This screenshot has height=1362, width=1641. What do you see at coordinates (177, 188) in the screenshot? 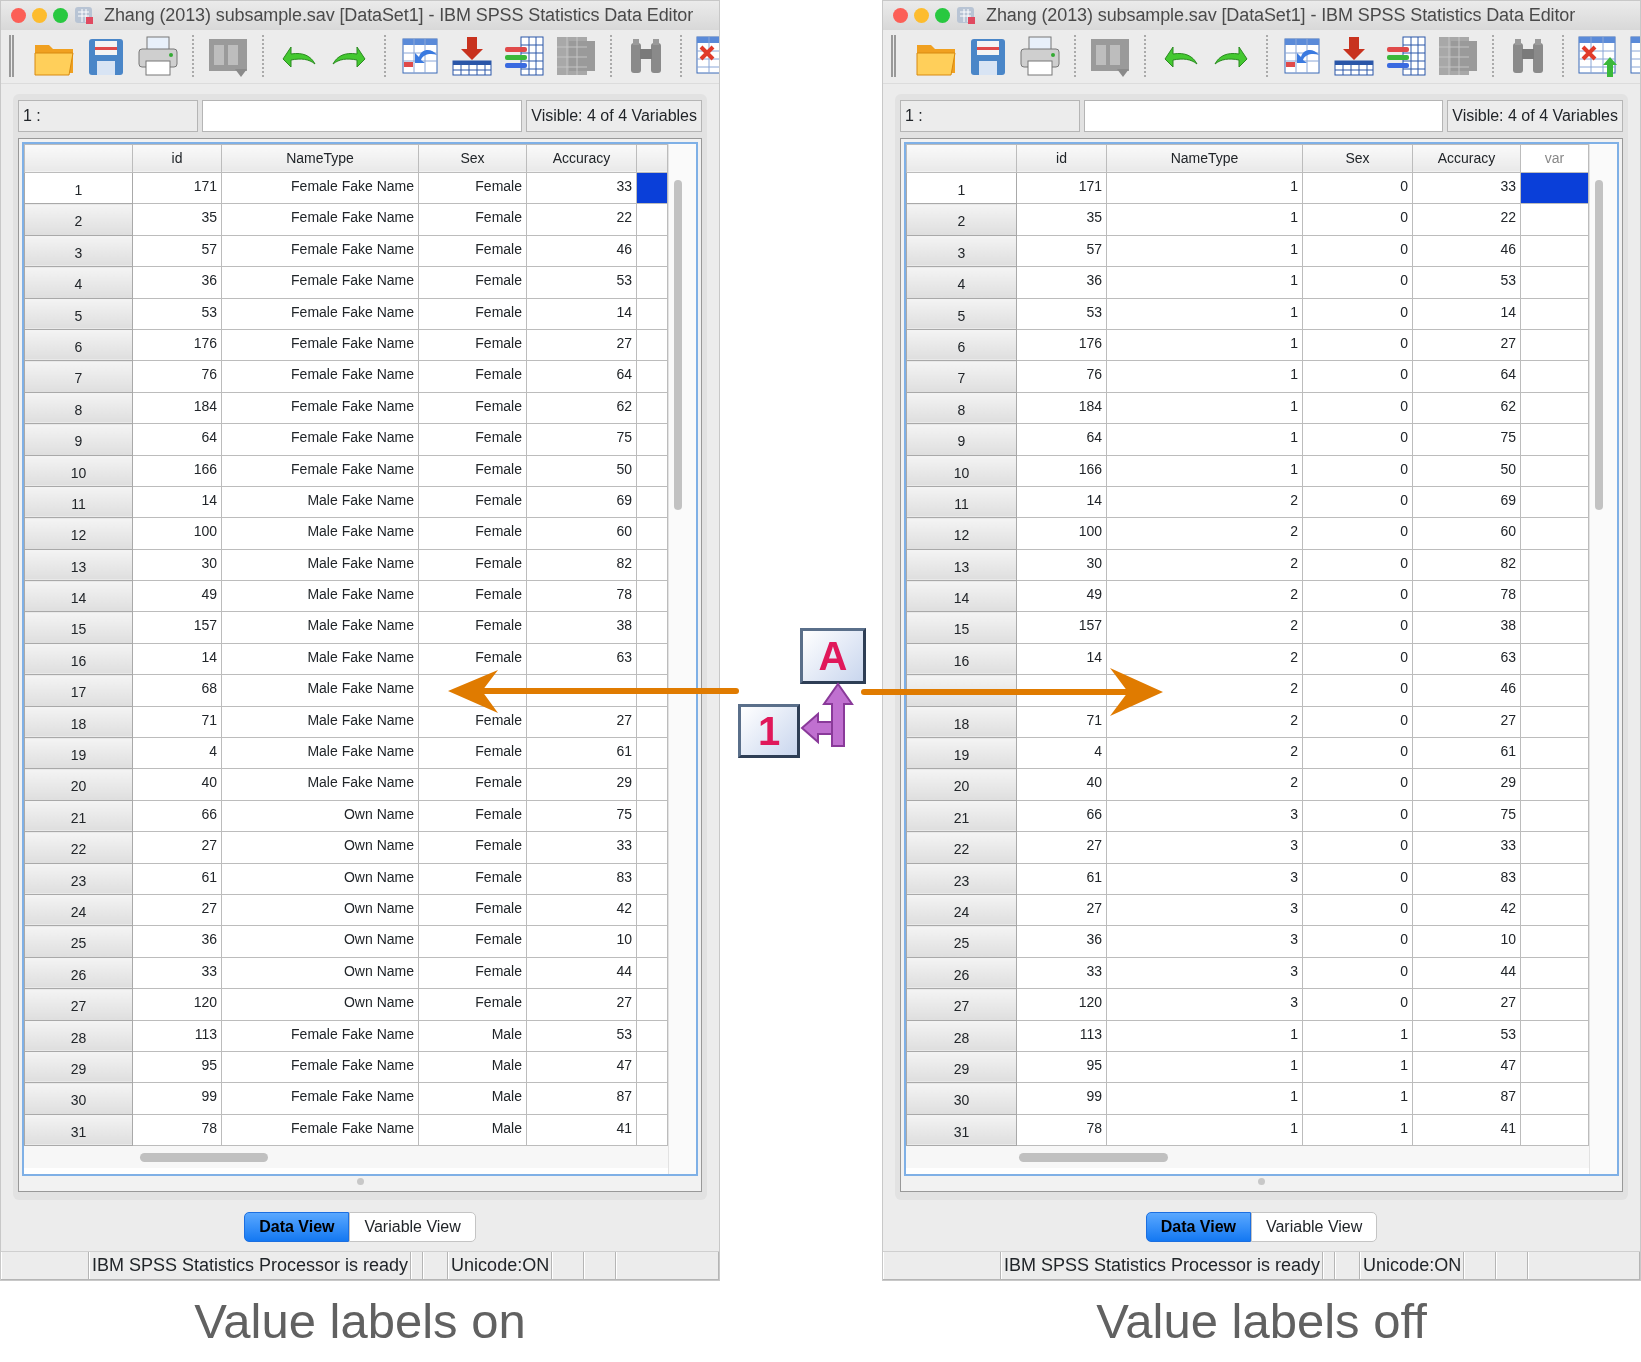
I see `table-cell: 171` at bounding box center [177, 188].